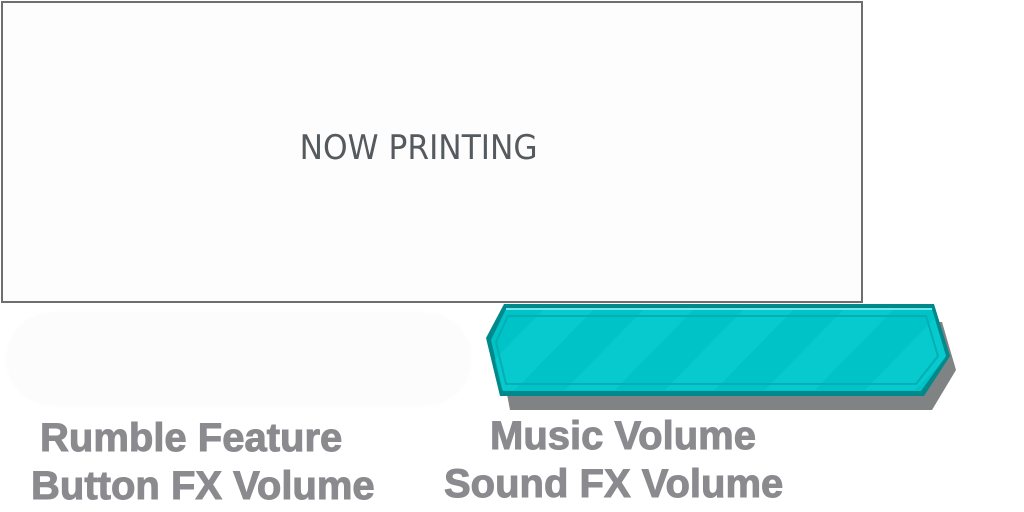 This screenshot has height=512, width=1024. I want to click on placeholder-text: NOW PRINTING, so click(418, 148).